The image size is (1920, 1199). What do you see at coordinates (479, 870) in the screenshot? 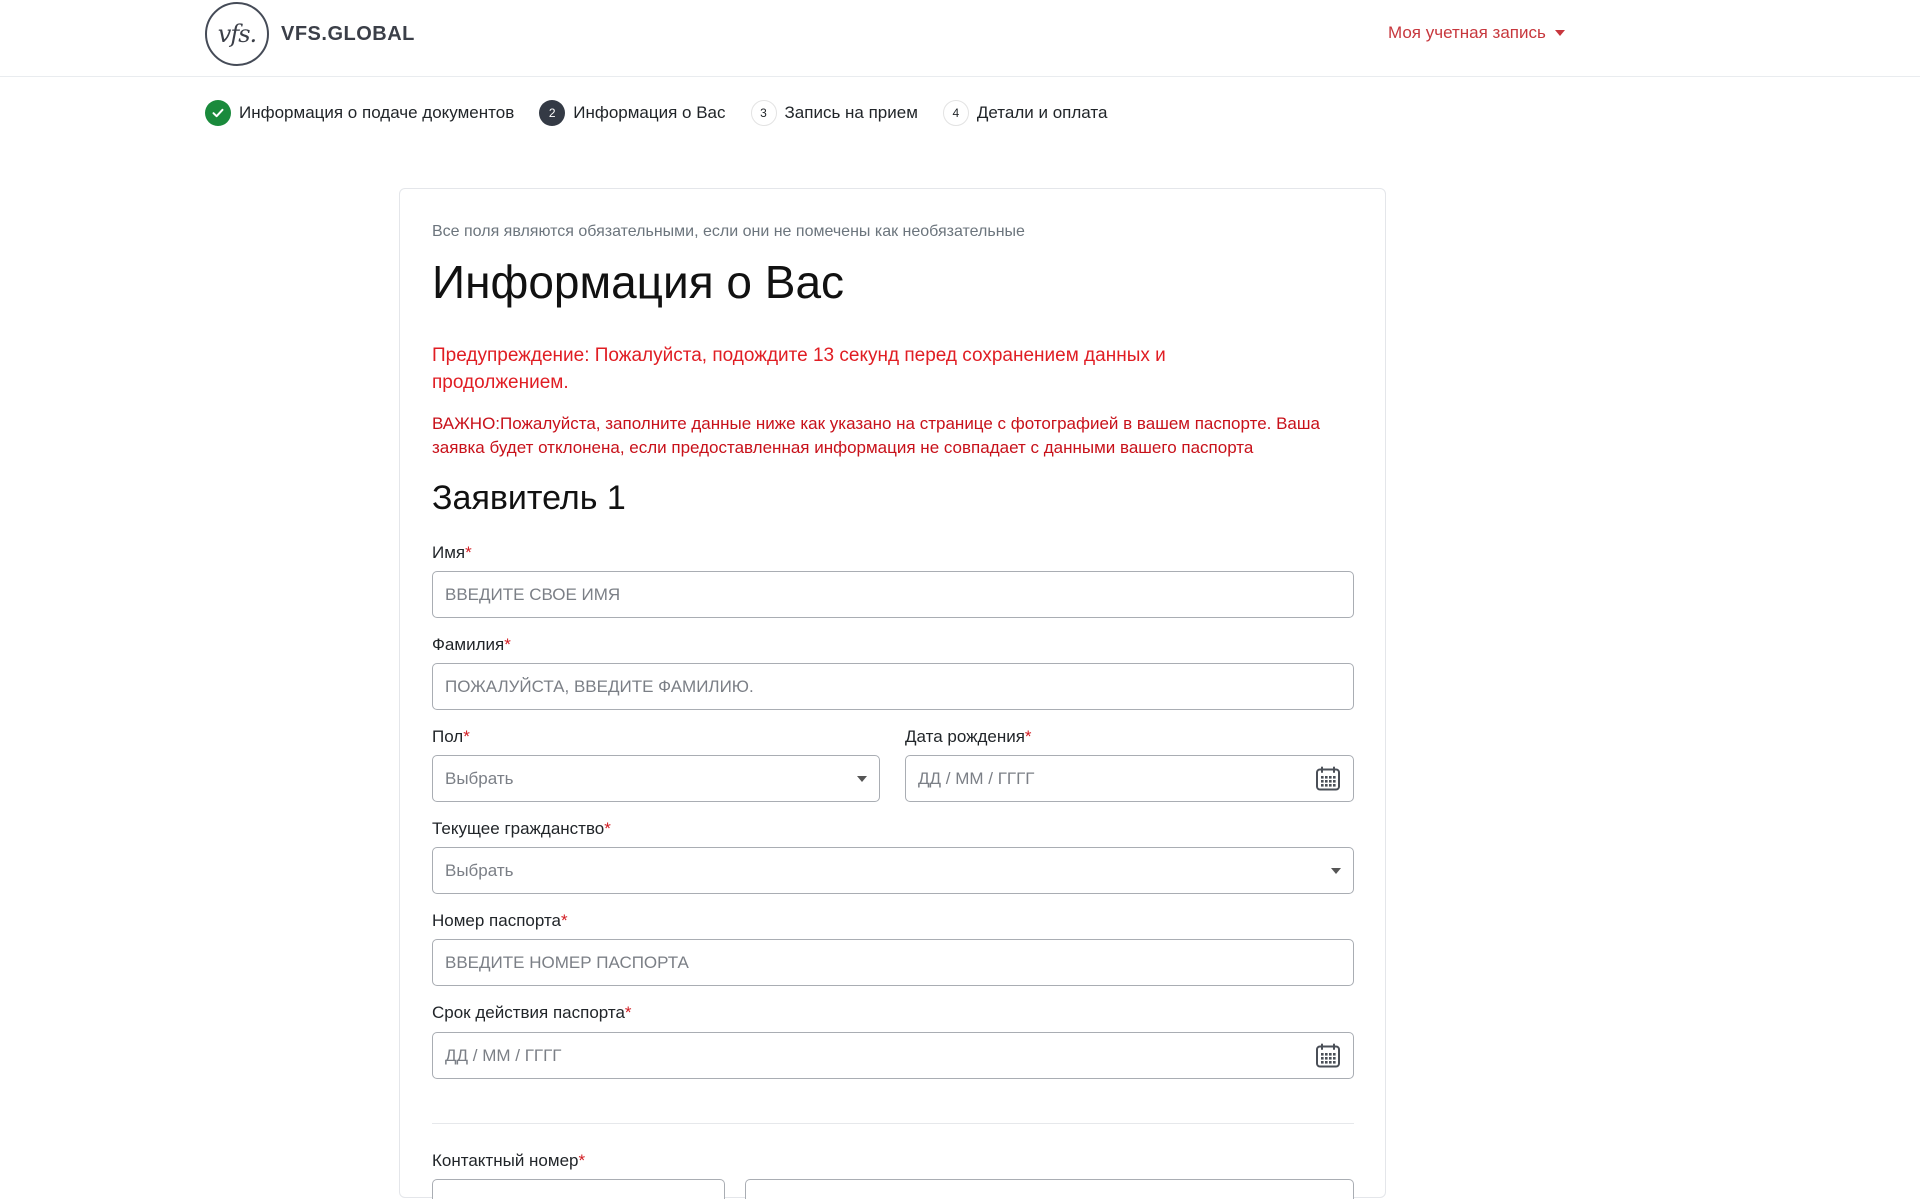
I see `citizenship-selected-value: Выбрать` at bounding box center [479, 870].